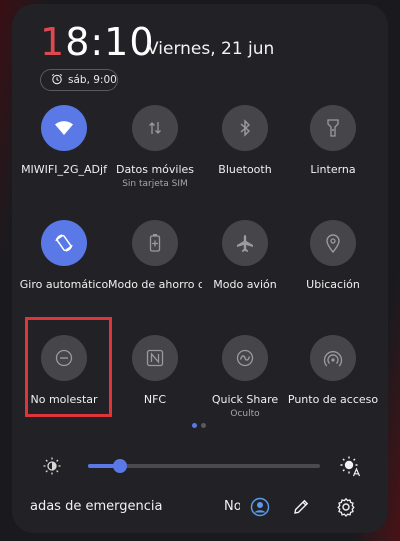 The width and height of the screenshot is (400, 541). Describe the element at coordinates (333, 399) in the screenshot. I see `tile-label: Punto de acceso` at that location.